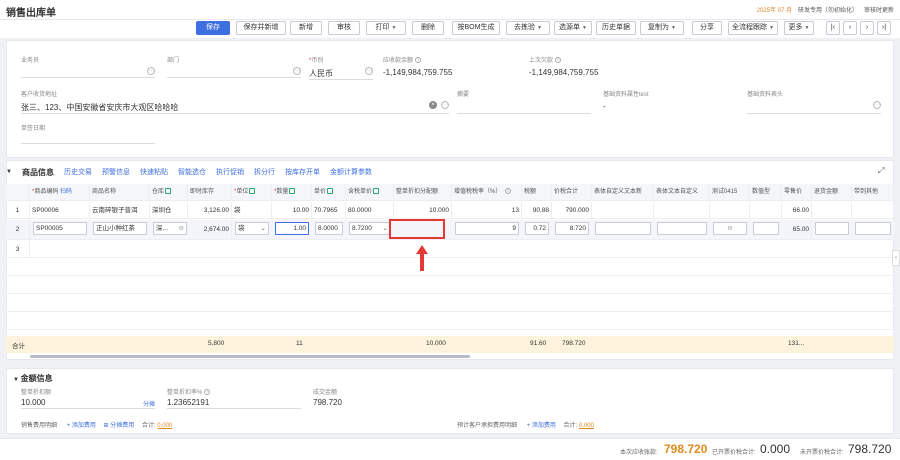 Image resolution: width=900 pixels, height=460 pixels. What do you see at coordinates (828, 9) in the screenshot?
I see `org-name: 研发专用（勿初始化）` at bounding box center [828, 9].